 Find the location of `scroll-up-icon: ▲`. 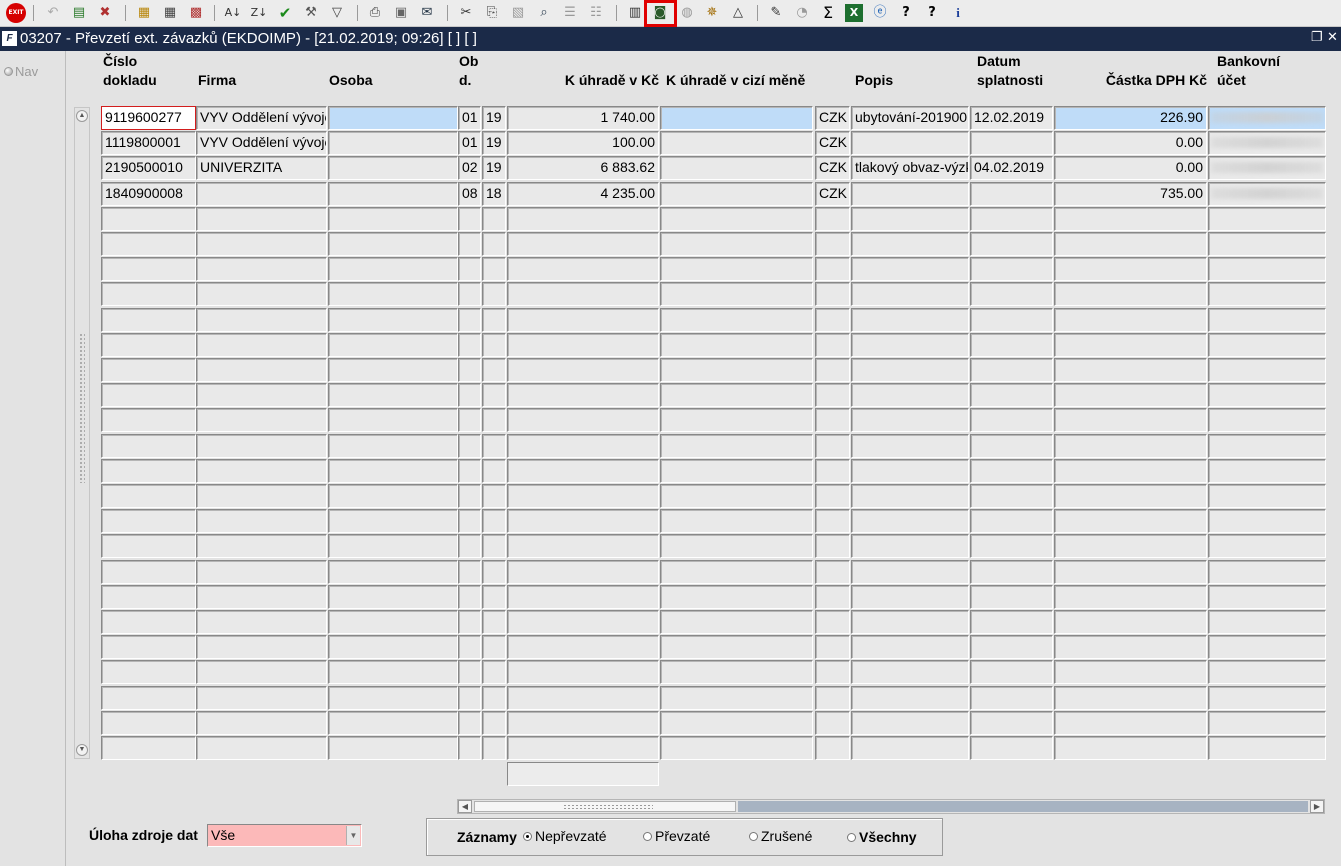

scroll-up-icon: ▲ is located at coordinates (82, 116).